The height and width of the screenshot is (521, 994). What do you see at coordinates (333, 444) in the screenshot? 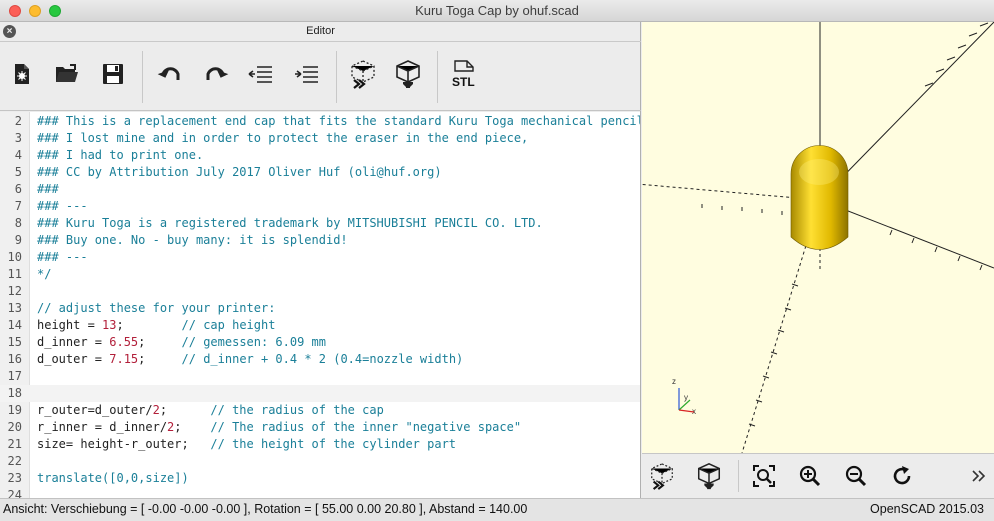
I see `code-token: // the height of the cylinder part` at bounding box center [333, 444].